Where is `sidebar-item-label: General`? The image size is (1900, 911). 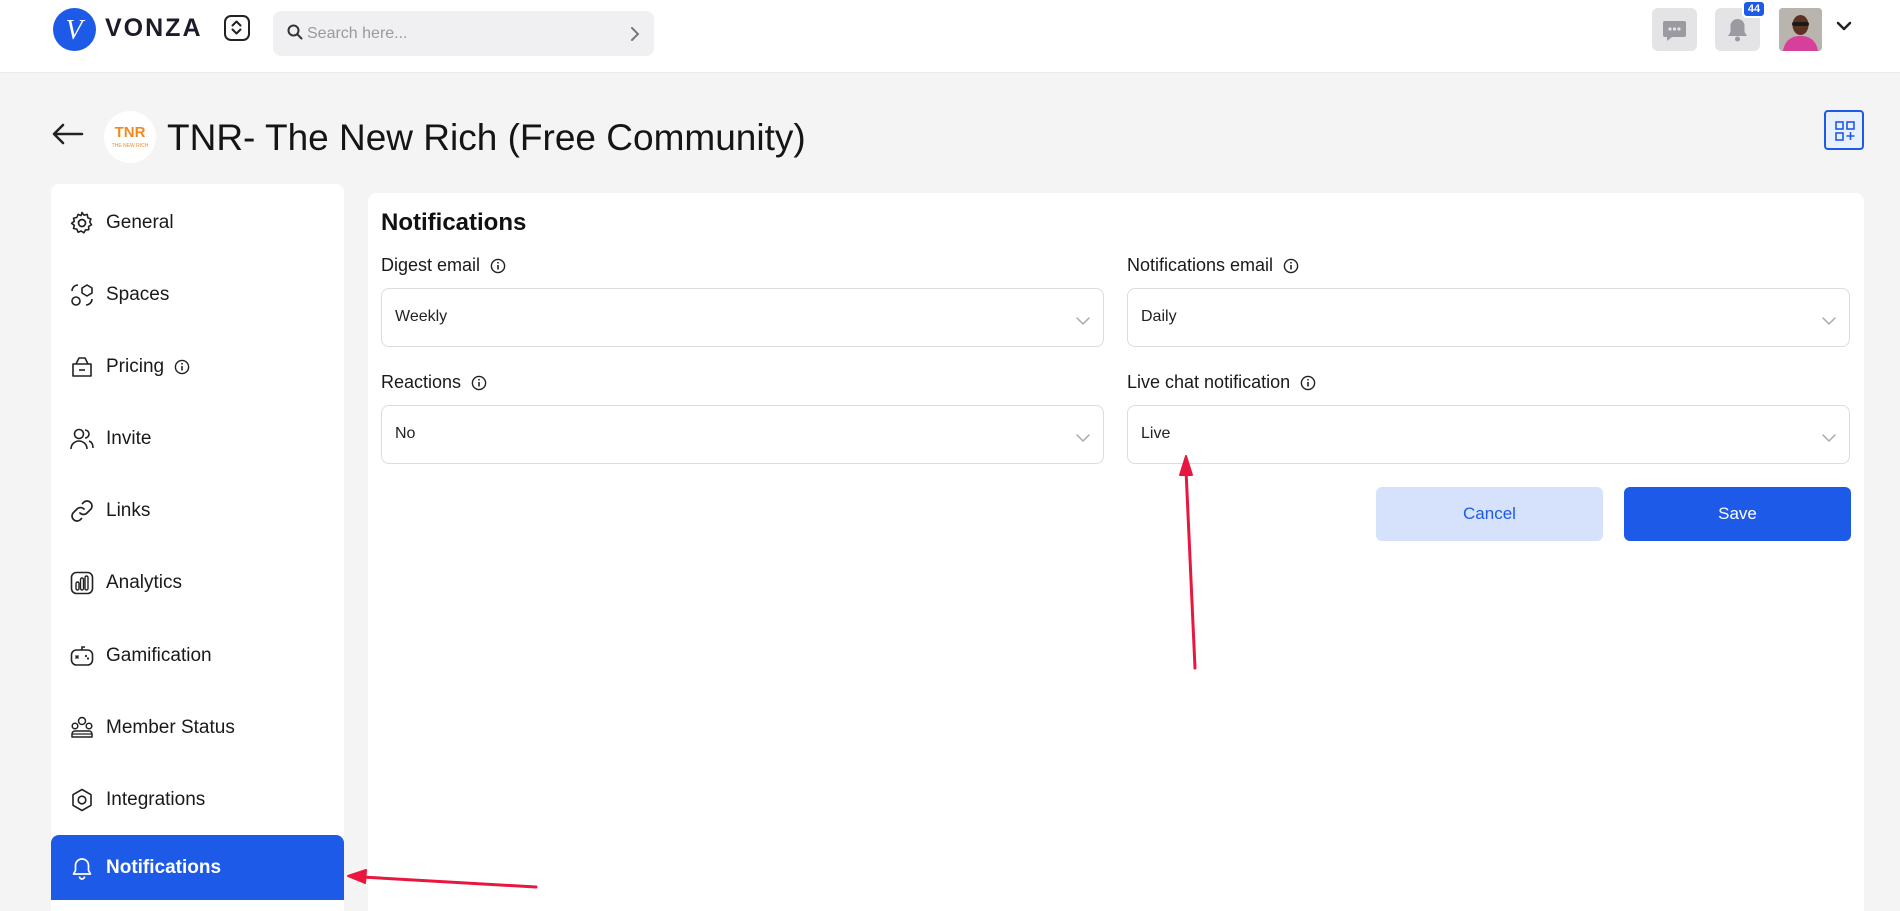 sidebar-item-label: General is located at coordinates (140, 222).